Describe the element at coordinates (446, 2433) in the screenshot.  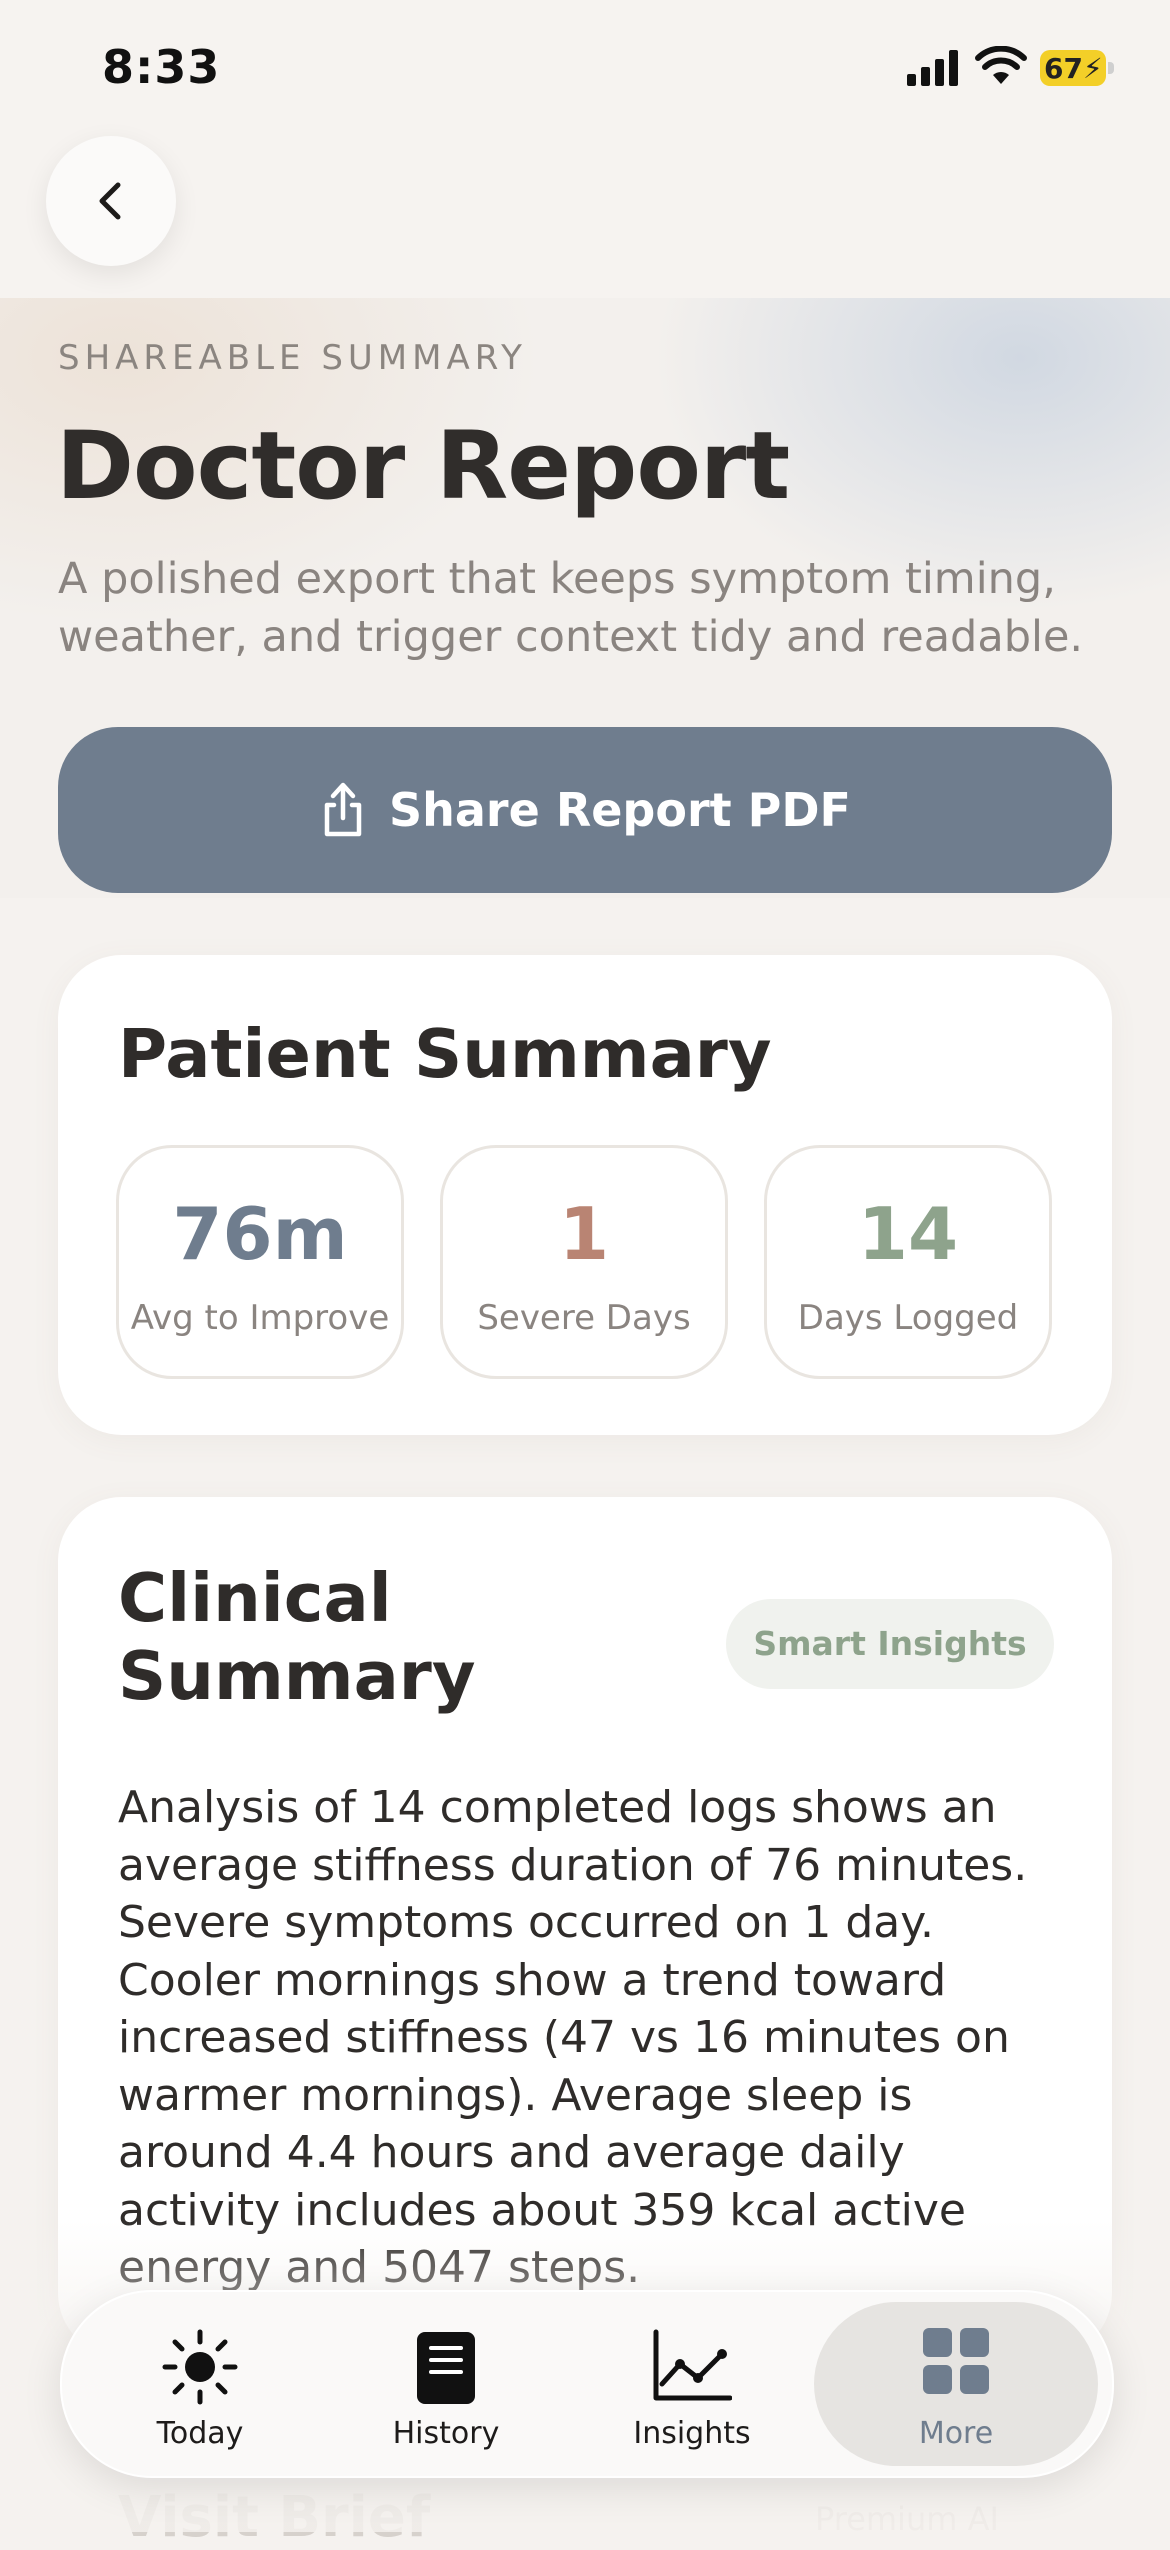
I see `tab-label: History` at that location.